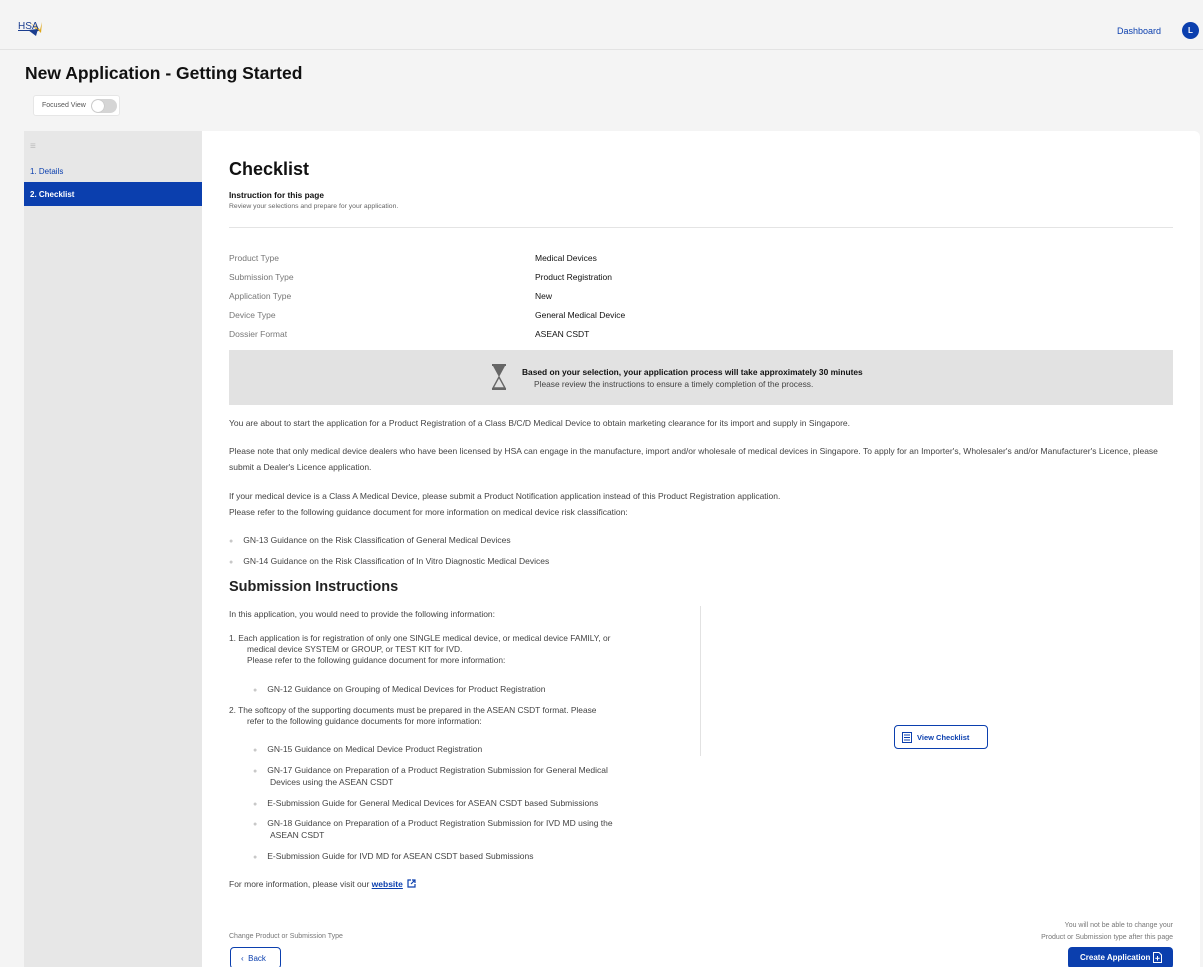 The height and width of the screenshot is (967, 1203). Describe the element at coordinates (411, 883) in the screenshot. I see `external-link-icon` at that location.